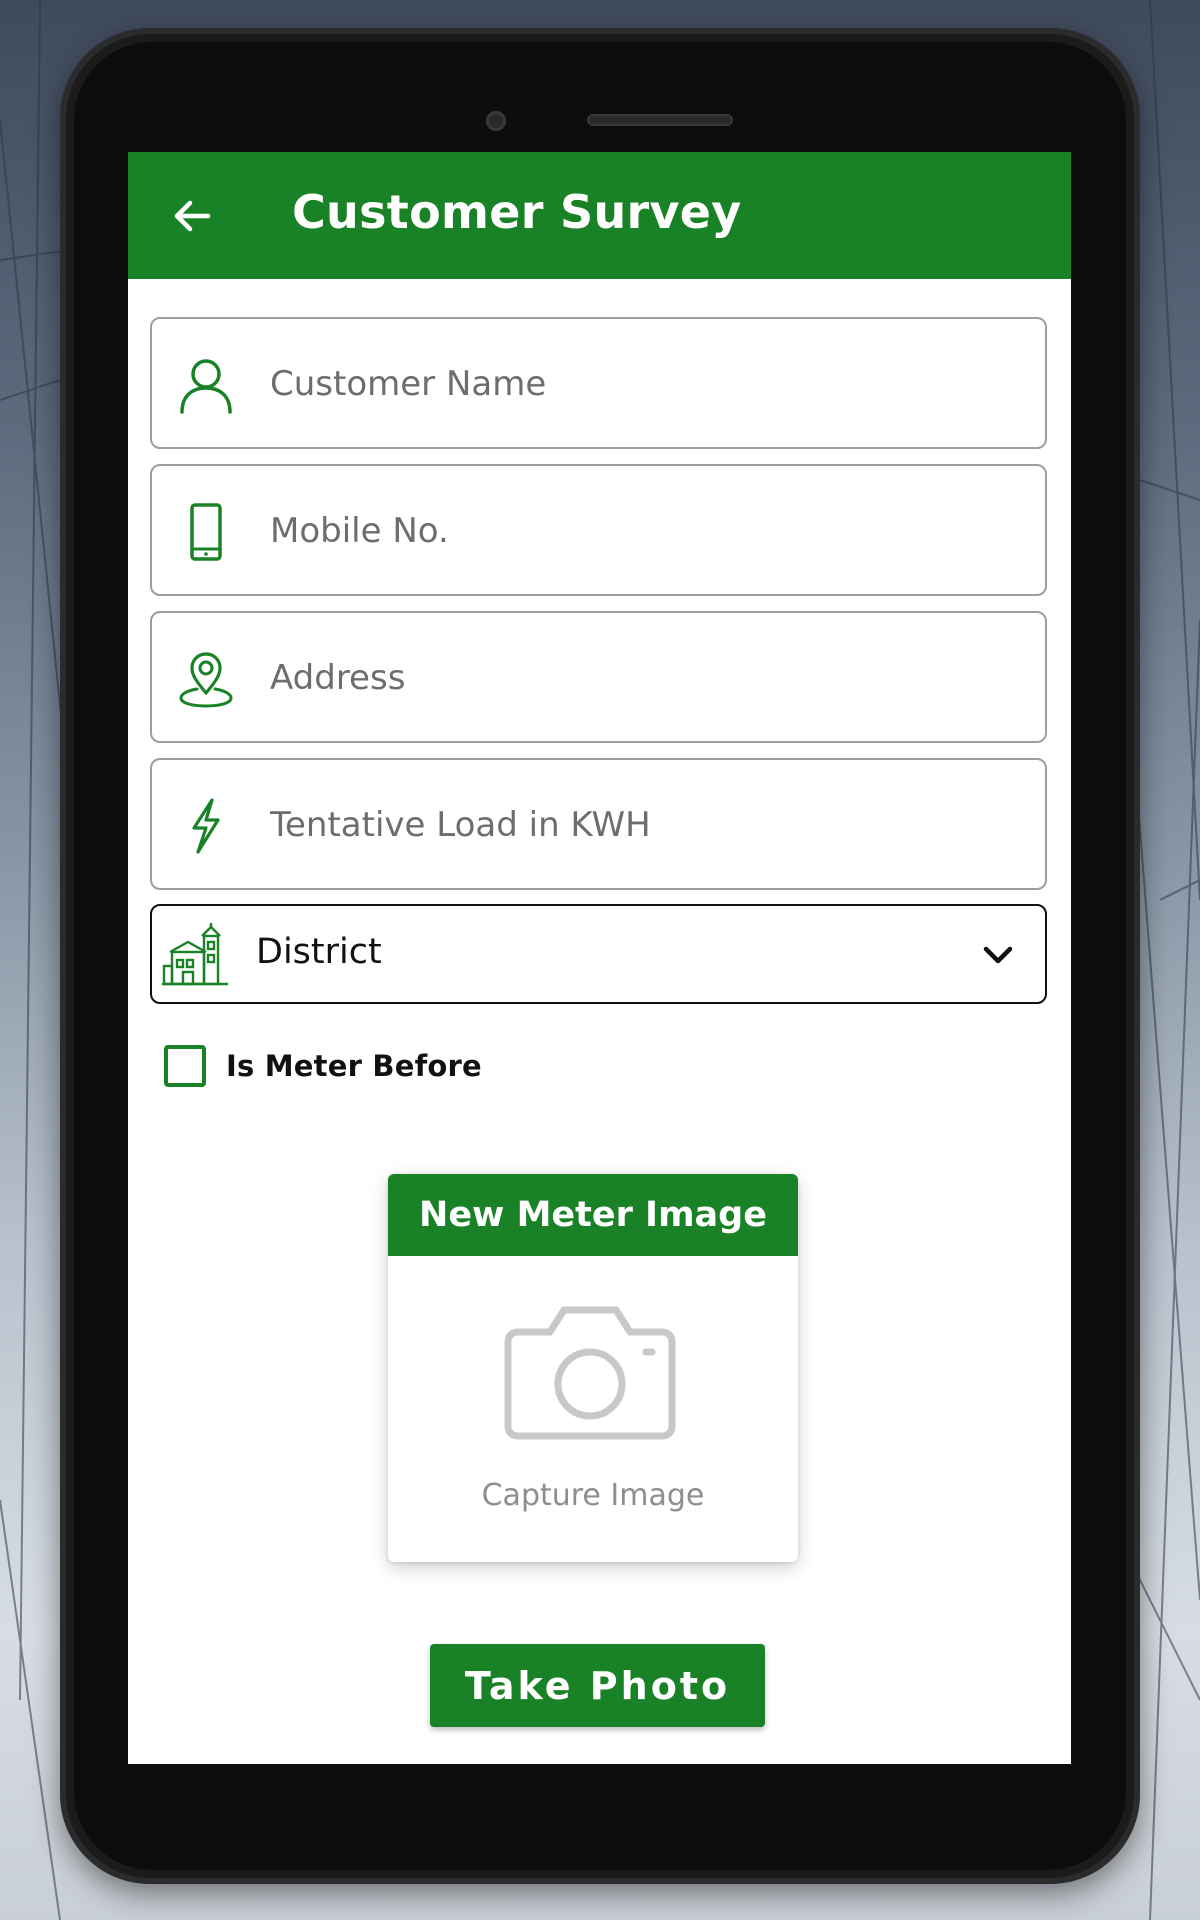 This screenshot has width=1200, height=1920. Describe the element at coordinates (195, 954) in the screenshot. I see `building-icon` at that location.